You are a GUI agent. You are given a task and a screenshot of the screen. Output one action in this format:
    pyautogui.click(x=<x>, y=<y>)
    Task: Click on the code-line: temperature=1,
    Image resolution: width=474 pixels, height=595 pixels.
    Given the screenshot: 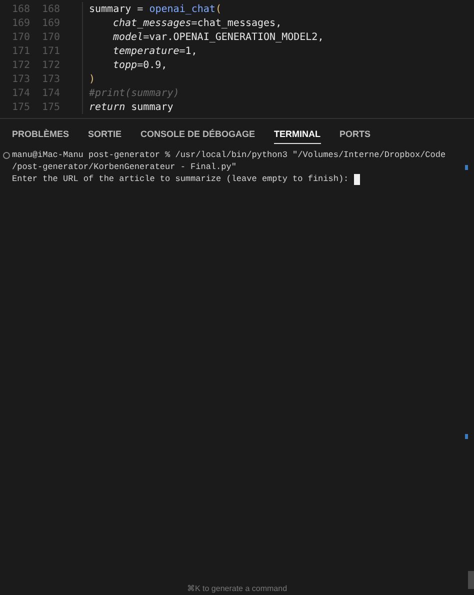 What is the action you would take?
    pyautogui.click(x=155, y=51)
    